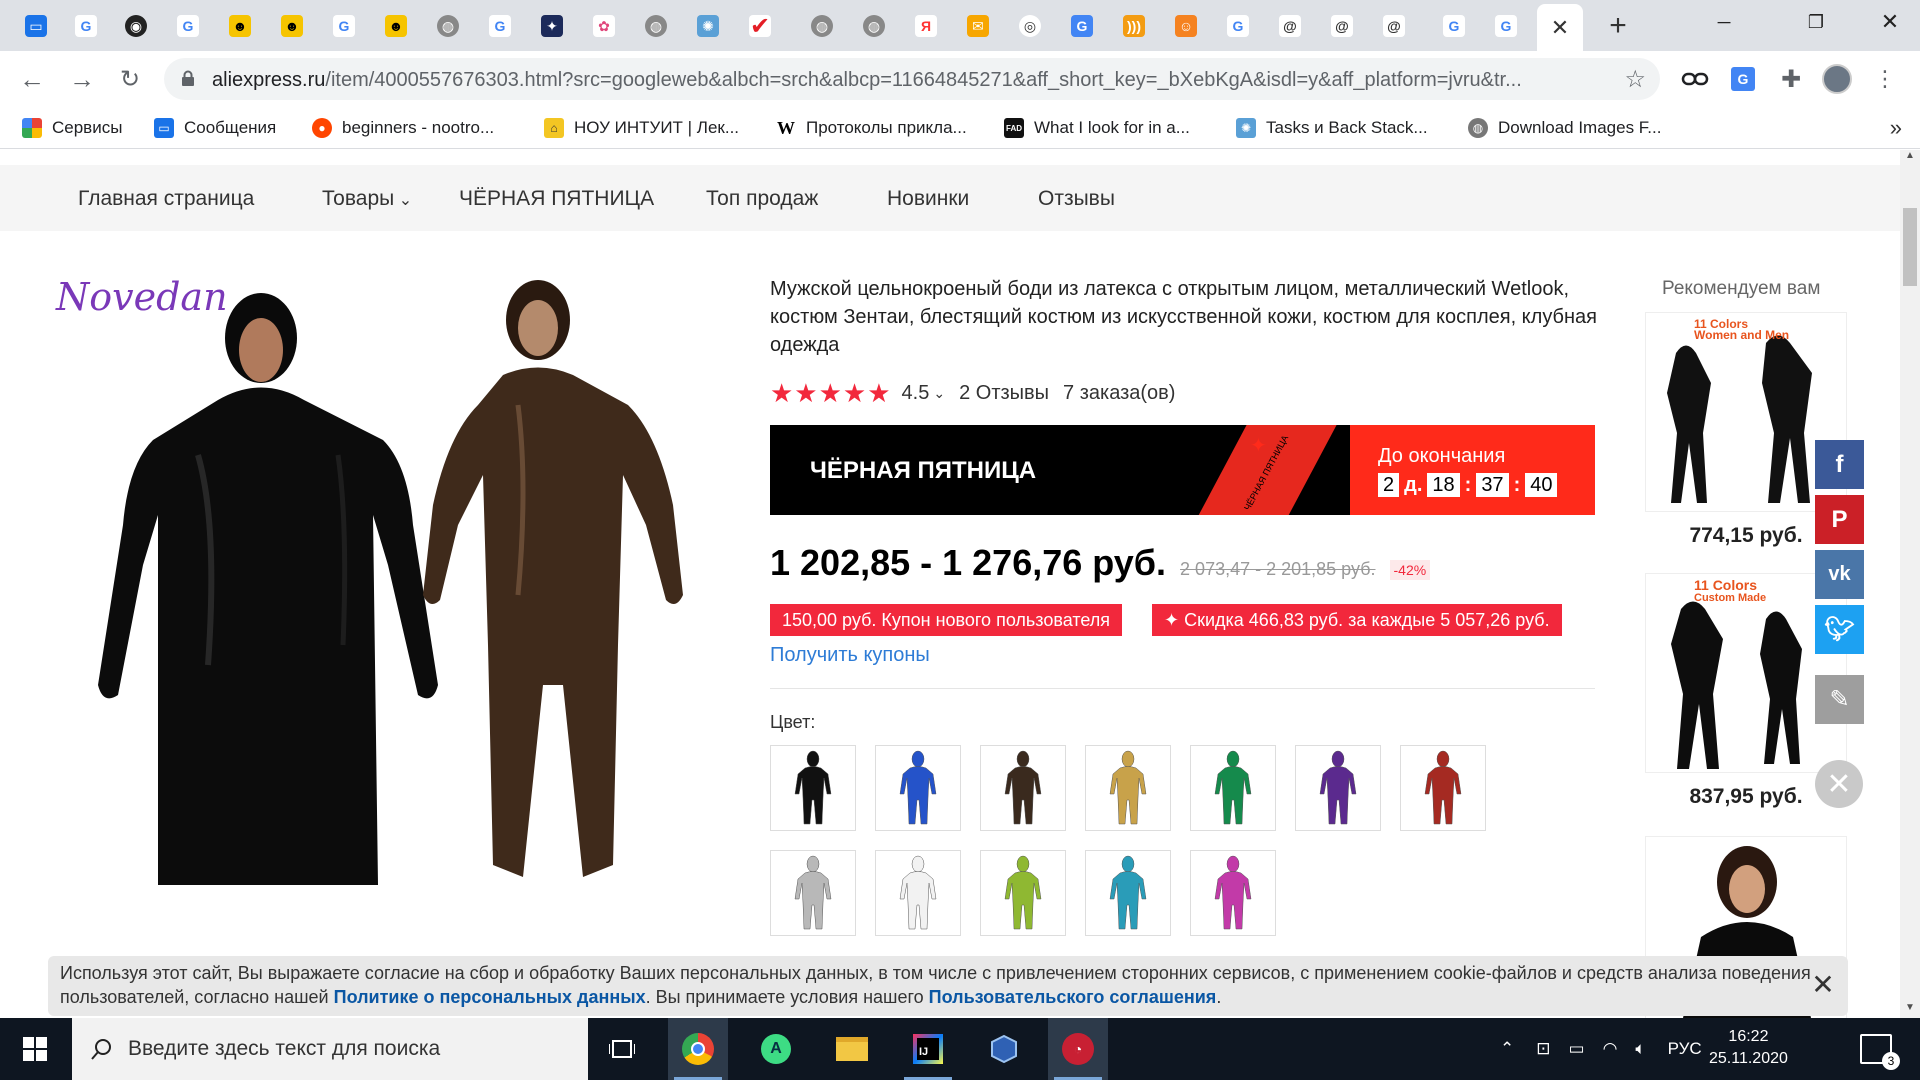  Describe the element at coordinates (130, 79) in the screenshot. I see `reload-button: ↻` at that location.